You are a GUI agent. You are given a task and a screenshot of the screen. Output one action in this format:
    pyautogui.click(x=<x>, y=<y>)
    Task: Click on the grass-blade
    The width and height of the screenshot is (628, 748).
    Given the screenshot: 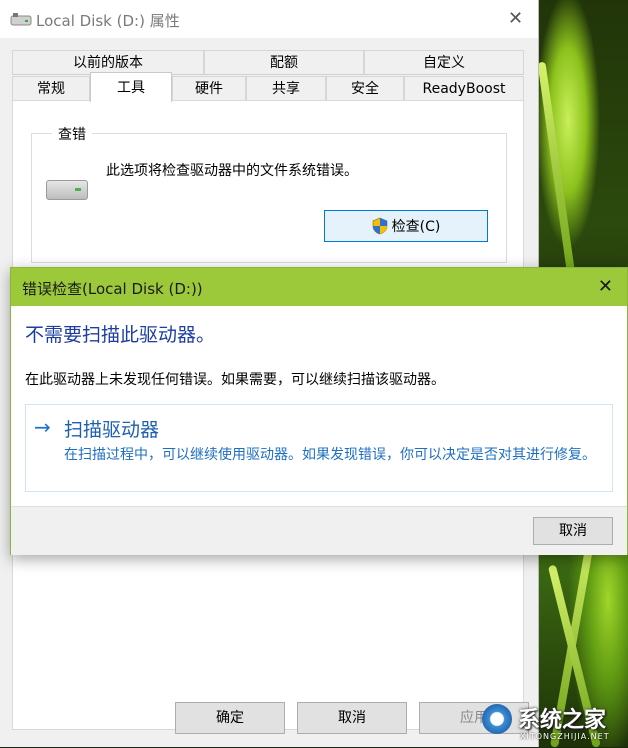 What is the action you would take?
    pyautogui.click(x=556, y=171)
    